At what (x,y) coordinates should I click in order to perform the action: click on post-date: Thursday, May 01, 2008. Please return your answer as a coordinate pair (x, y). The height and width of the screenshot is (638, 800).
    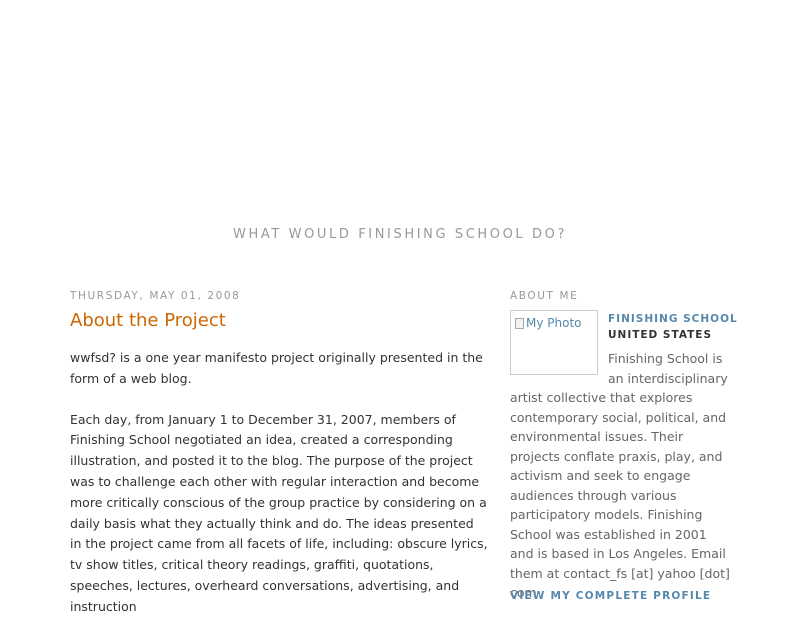
    Looking at the image, I should click on (155, 296).